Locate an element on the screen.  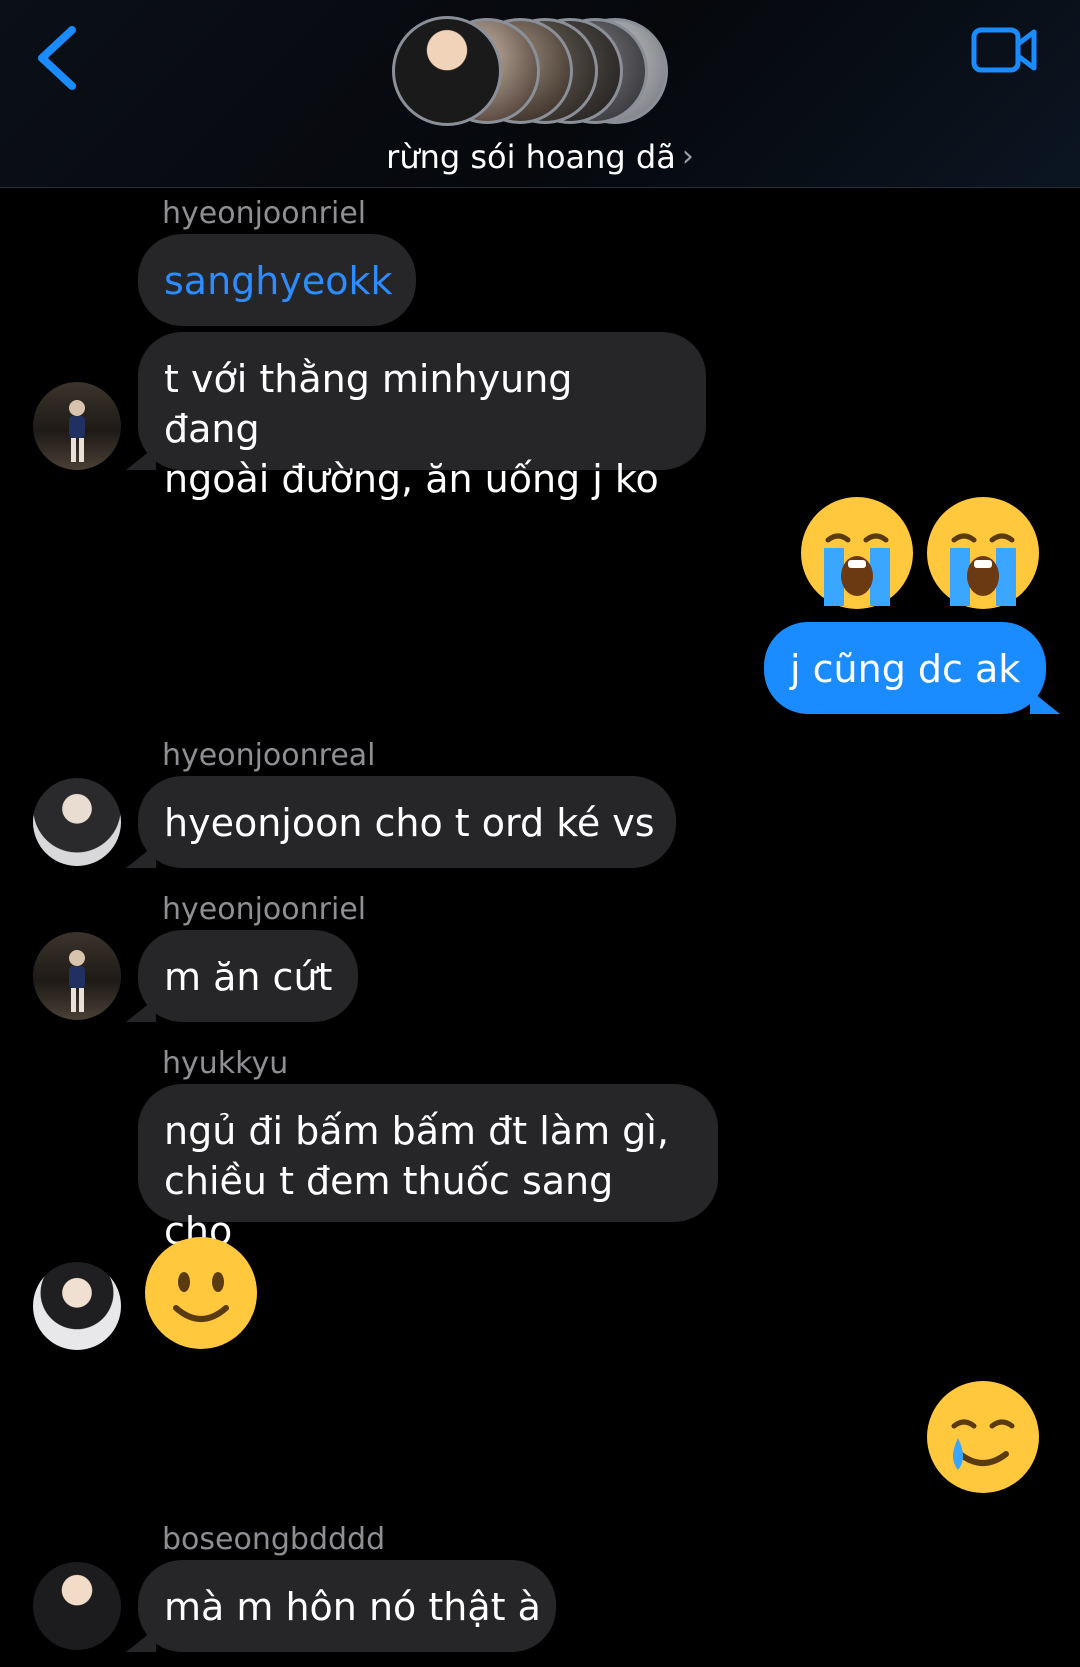
chat-title: rừng sói hoang dã is located at coordinates (531, 157).